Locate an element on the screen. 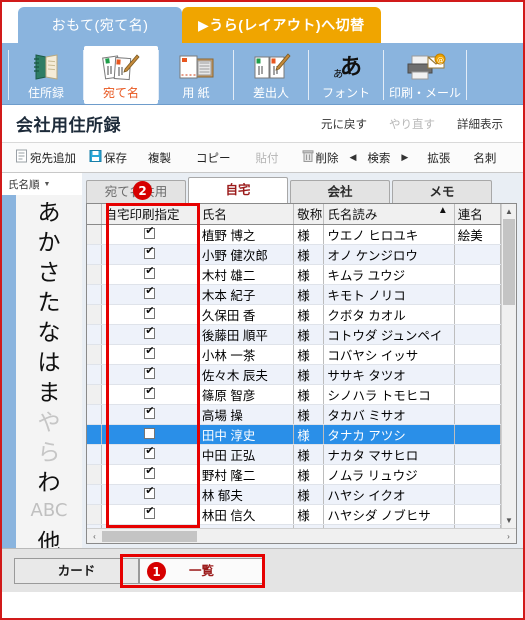  scroll-up-icon: ▲ is located at coordinates (509, 211).